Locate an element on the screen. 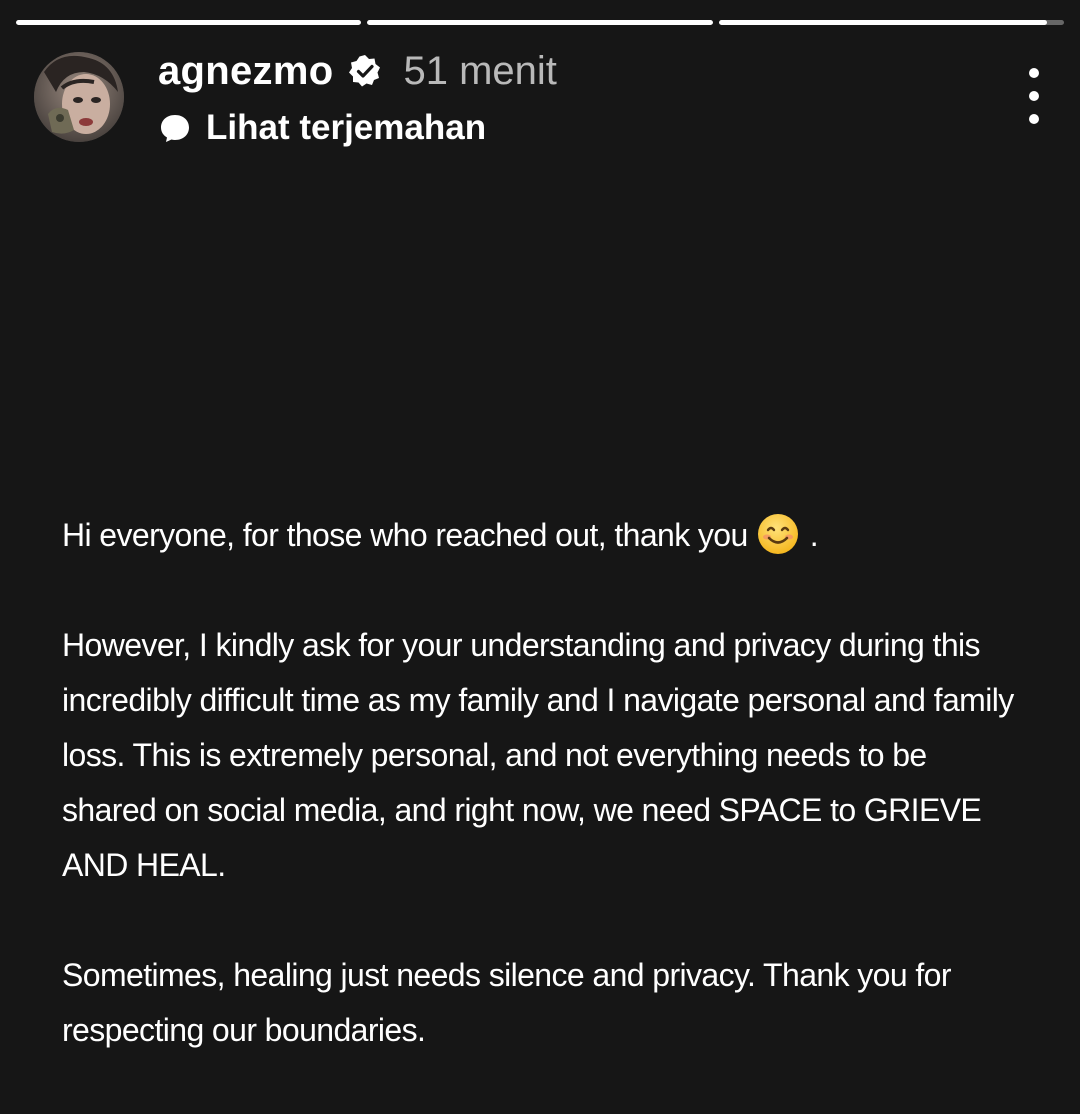 The width and height of the screenshot is (1080, 1114). post-timestamp: 51 menit is located at coordinates (480, 70).